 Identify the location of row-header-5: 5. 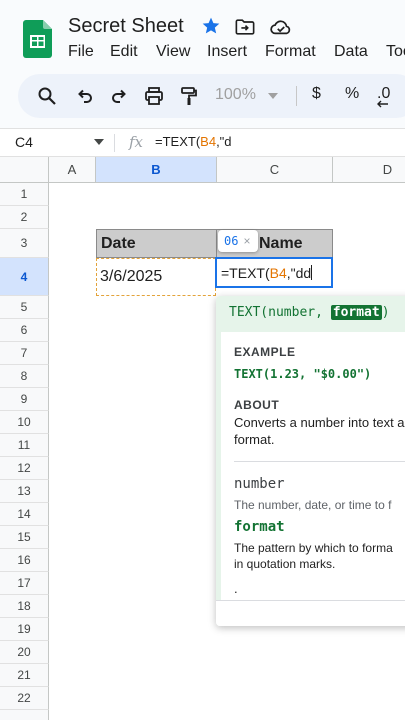
(24, 307).